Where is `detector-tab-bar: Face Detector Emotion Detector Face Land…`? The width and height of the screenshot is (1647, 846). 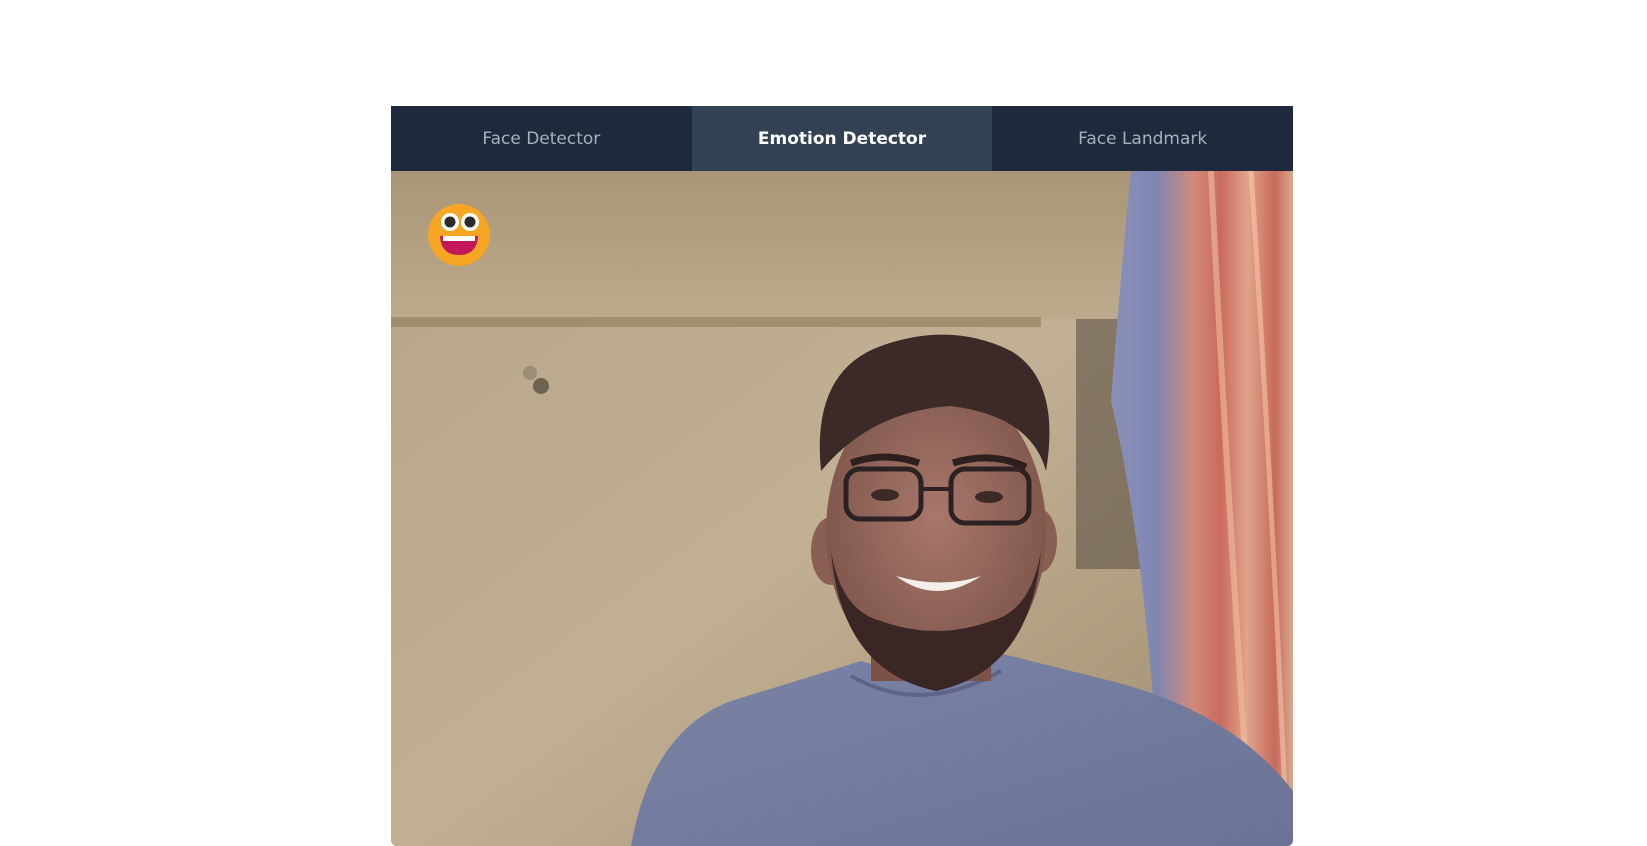 detector-tab-bar: Face Detector Emotion Detector Face Land… is located at coordinates (842, 138).